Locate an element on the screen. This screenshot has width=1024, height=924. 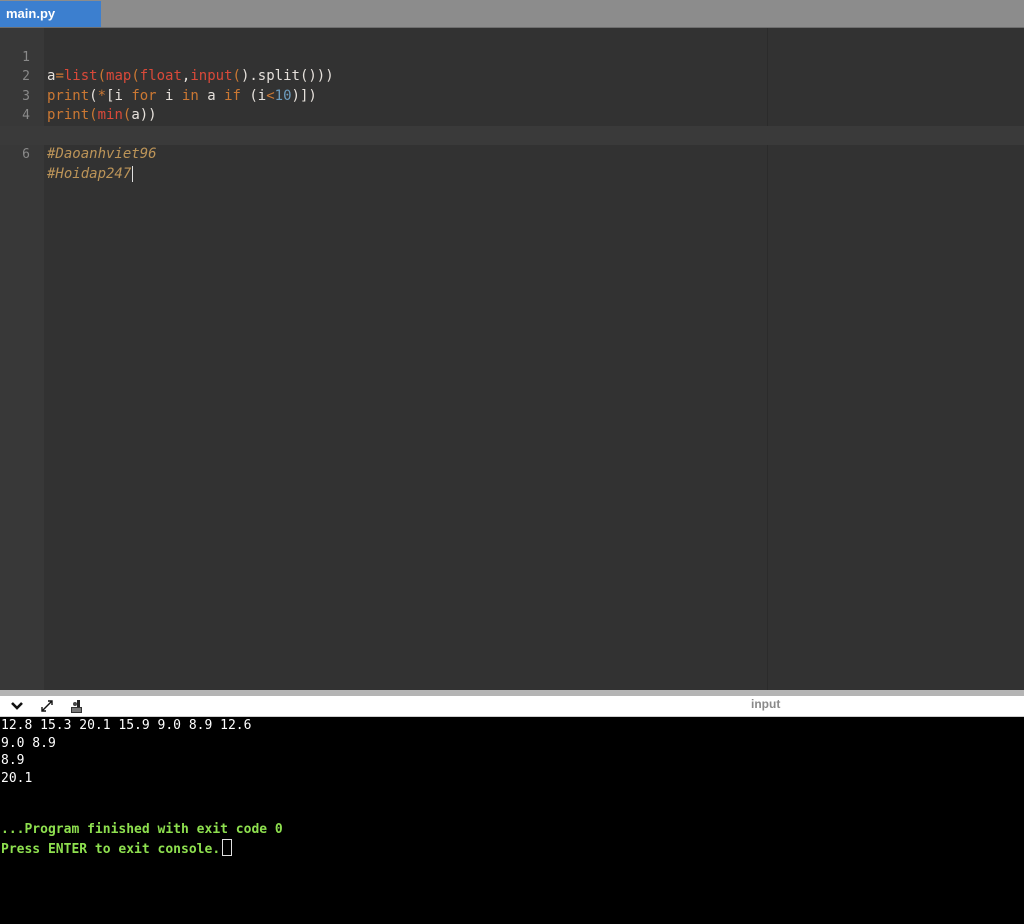
code-text: #Daoanhviet96 is located at coordinates (102, 155).